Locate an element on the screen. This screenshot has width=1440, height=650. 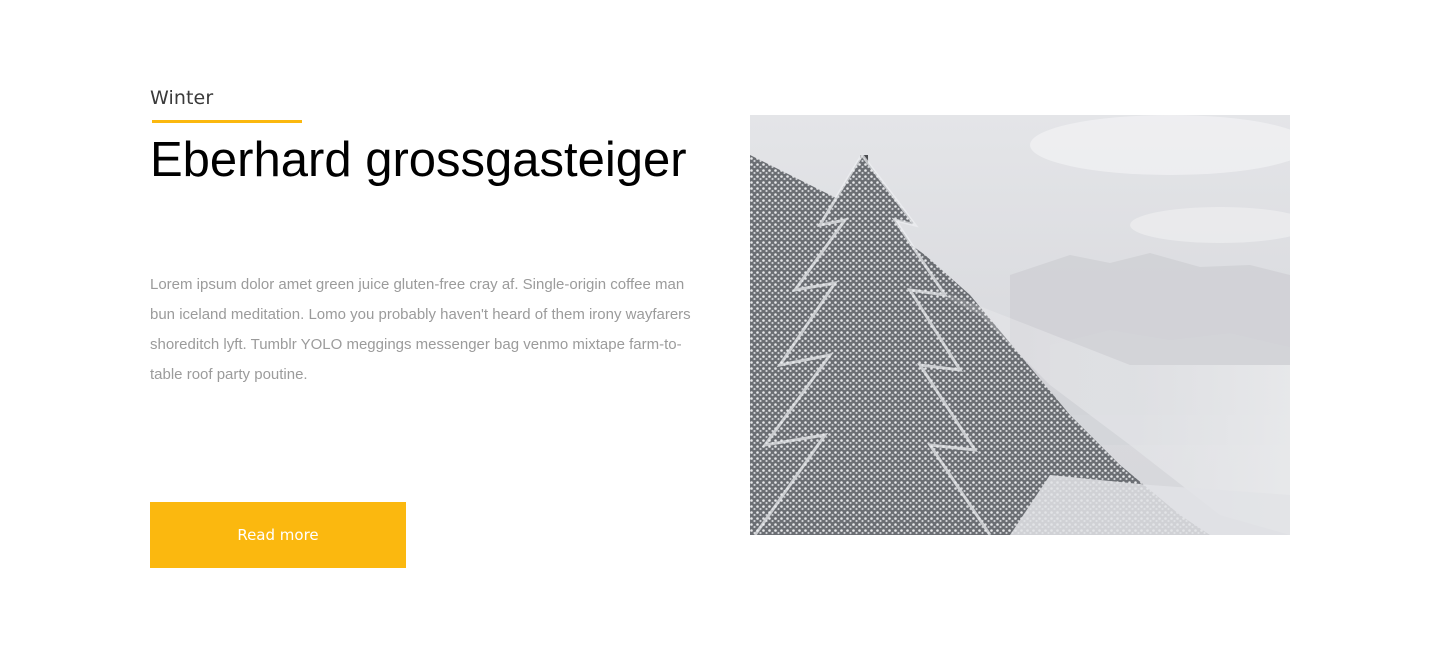
post-title: Eberhard grossgasteiger is located at coordinates (418, 160).